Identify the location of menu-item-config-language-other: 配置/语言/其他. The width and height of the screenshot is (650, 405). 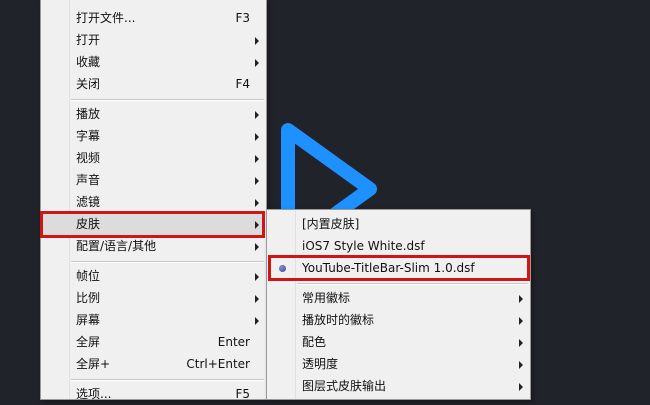
(153, 246).